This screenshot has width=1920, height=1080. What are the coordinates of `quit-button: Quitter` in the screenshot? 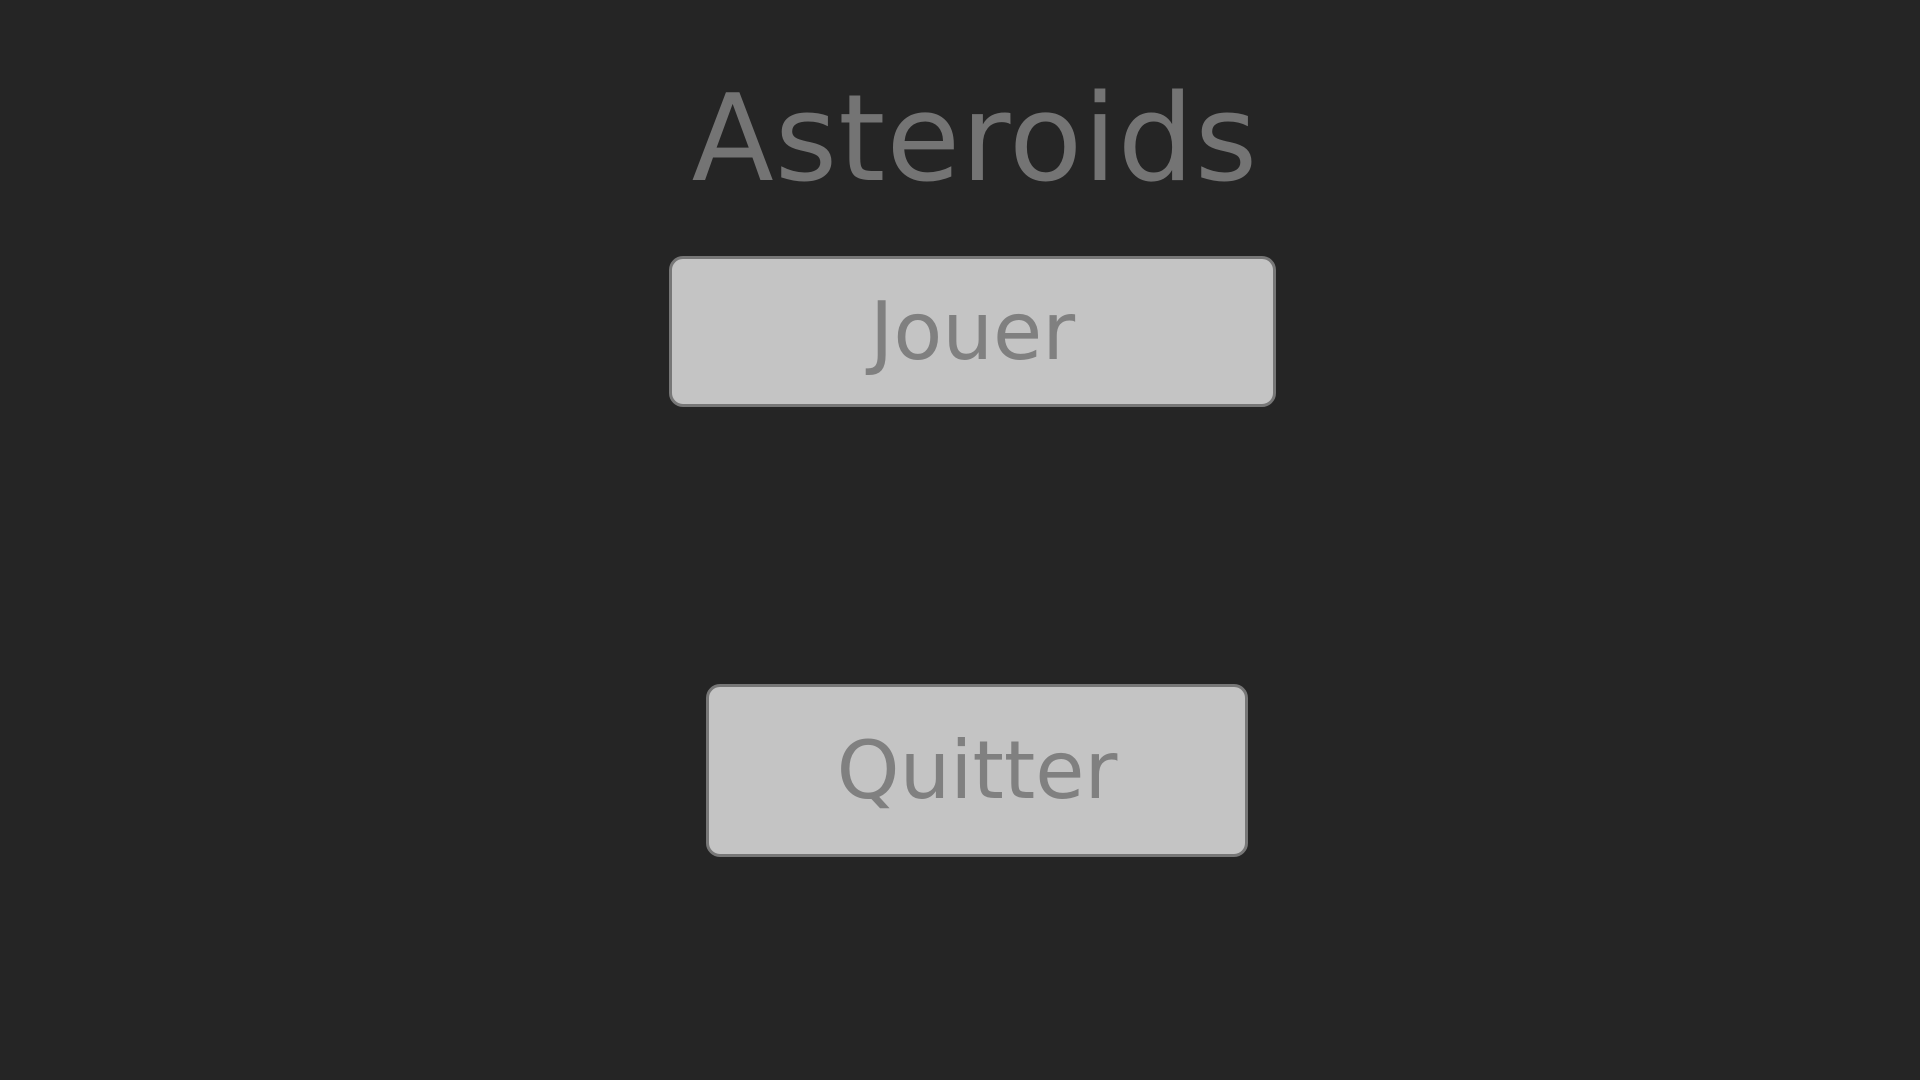 It's located at (977, 770).